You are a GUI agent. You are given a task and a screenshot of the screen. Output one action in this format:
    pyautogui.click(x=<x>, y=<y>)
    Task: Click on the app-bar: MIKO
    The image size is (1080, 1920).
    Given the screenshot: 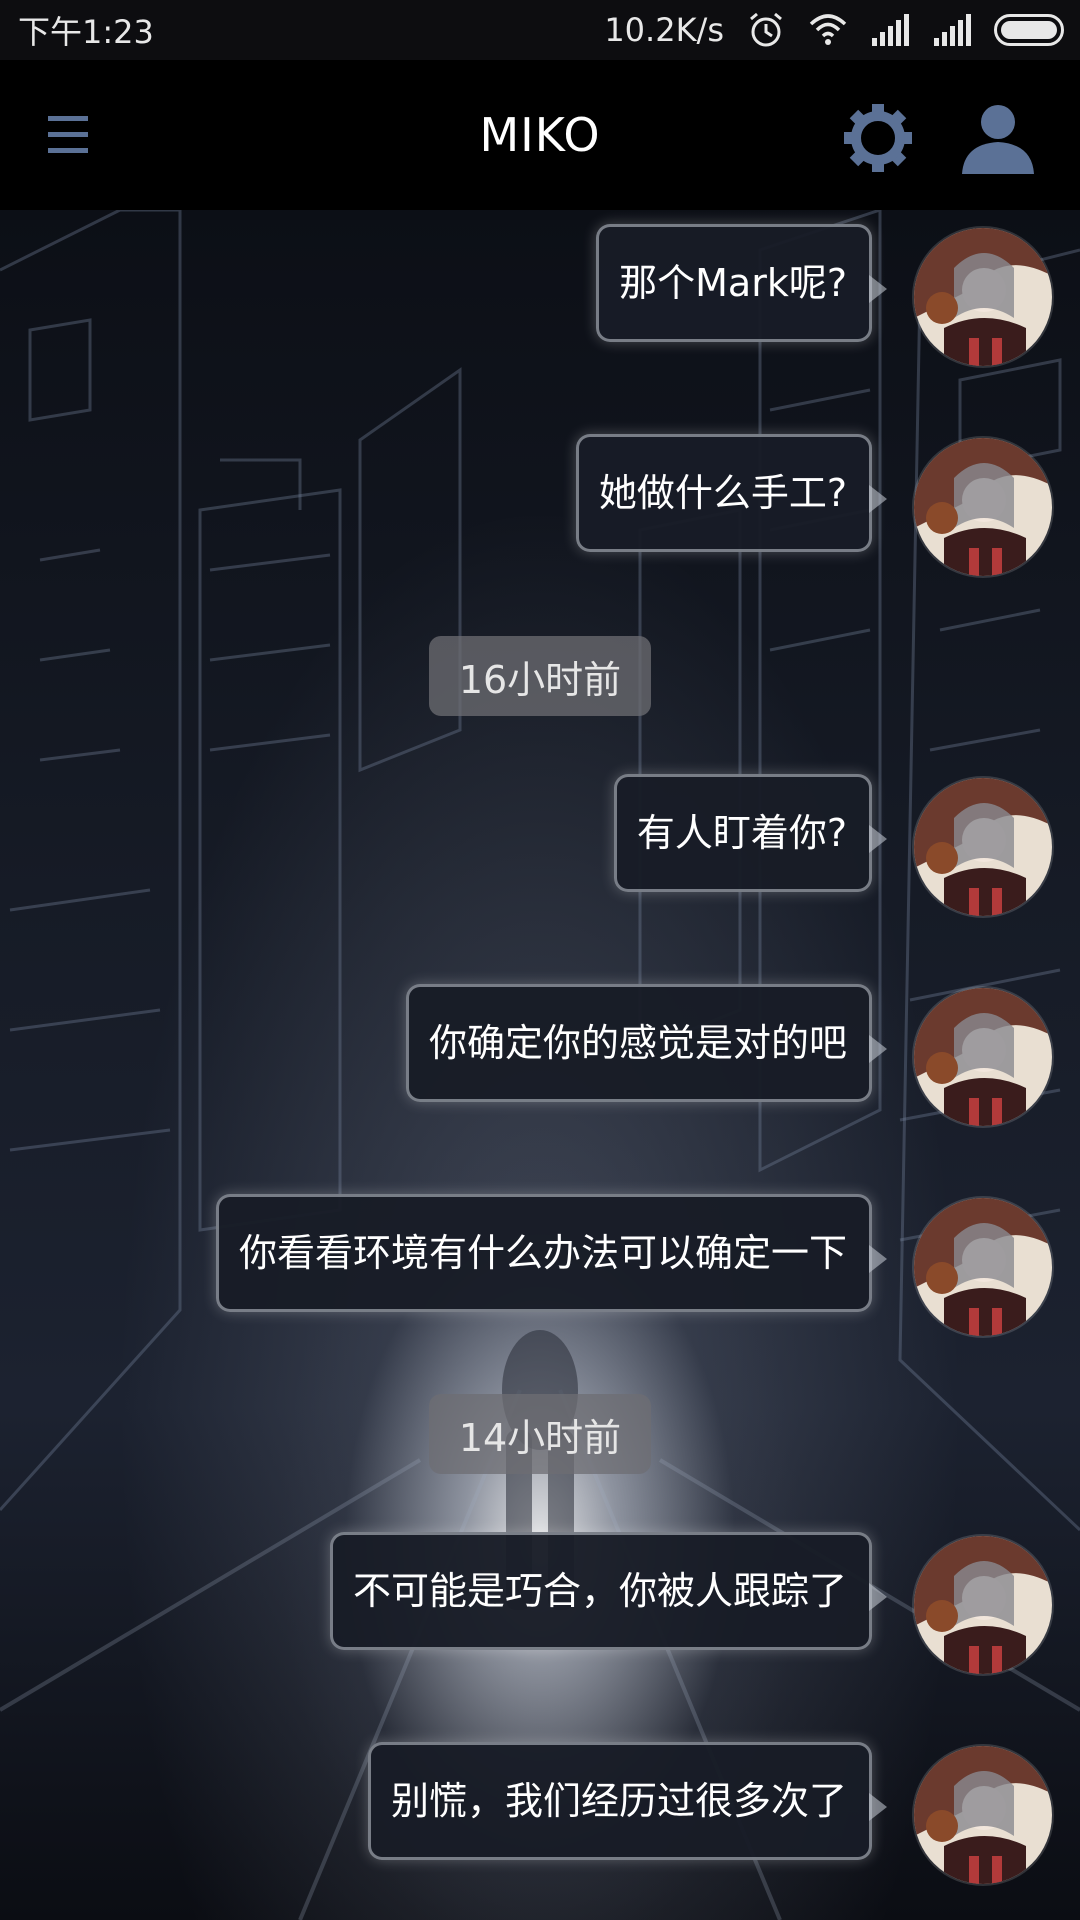 What is the action you would take?
    pyautogui.click(x=540, y=135)
    